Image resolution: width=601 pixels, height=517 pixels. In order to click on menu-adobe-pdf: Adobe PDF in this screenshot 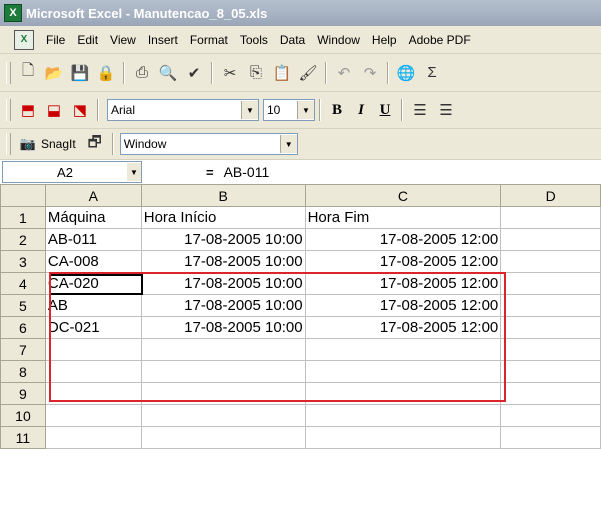, I will do `click(440, 40)`.